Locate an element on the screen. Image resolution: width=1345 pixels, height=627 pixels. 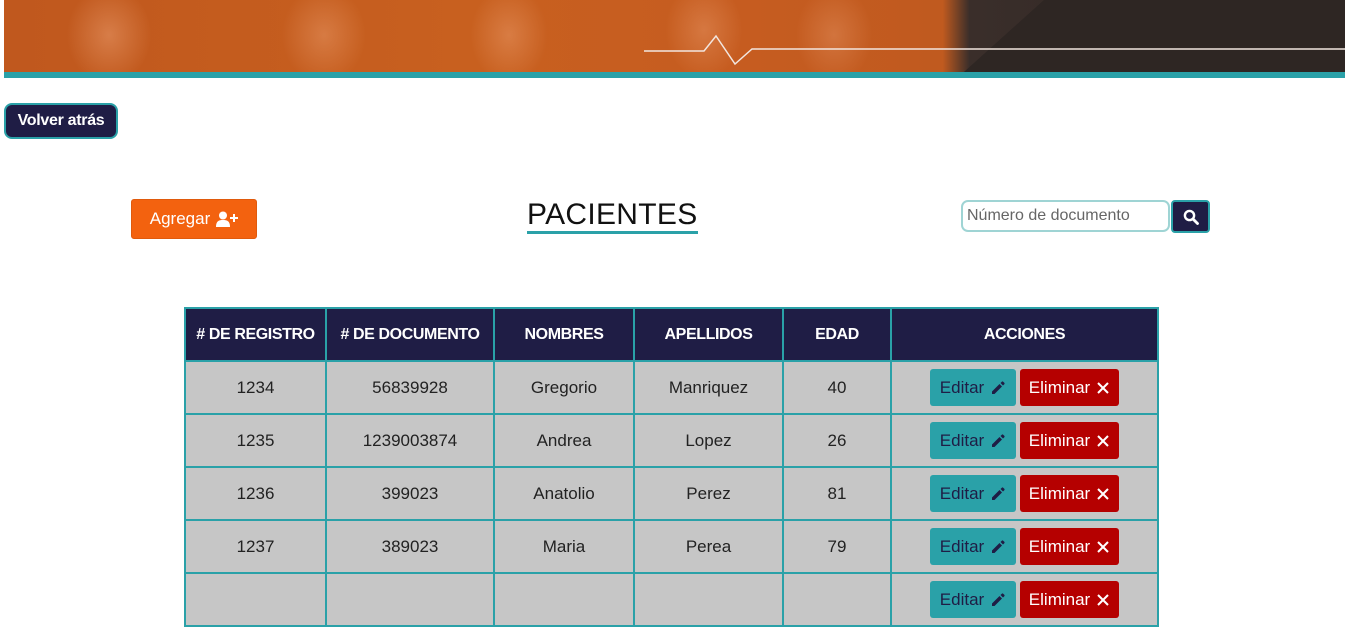
cell-registro: 1236 is located at coordinates (255, 493).